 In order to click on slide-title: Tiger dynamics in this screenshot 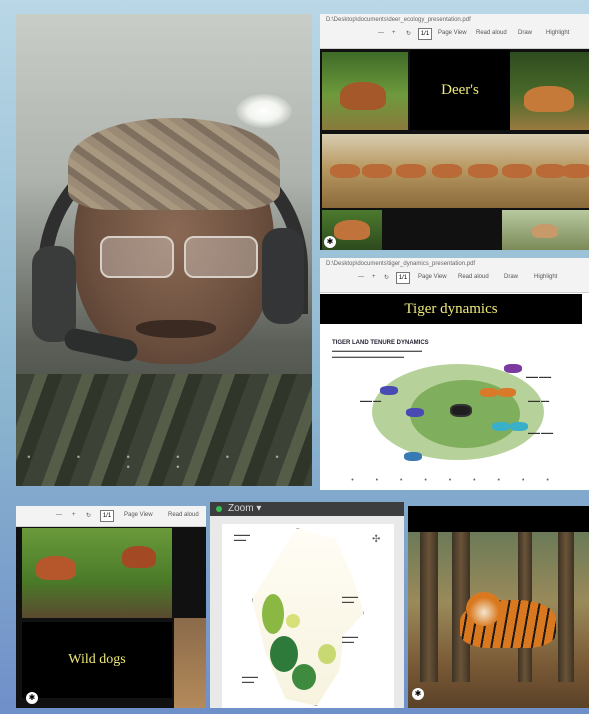, I will do `click(451, 309)`.